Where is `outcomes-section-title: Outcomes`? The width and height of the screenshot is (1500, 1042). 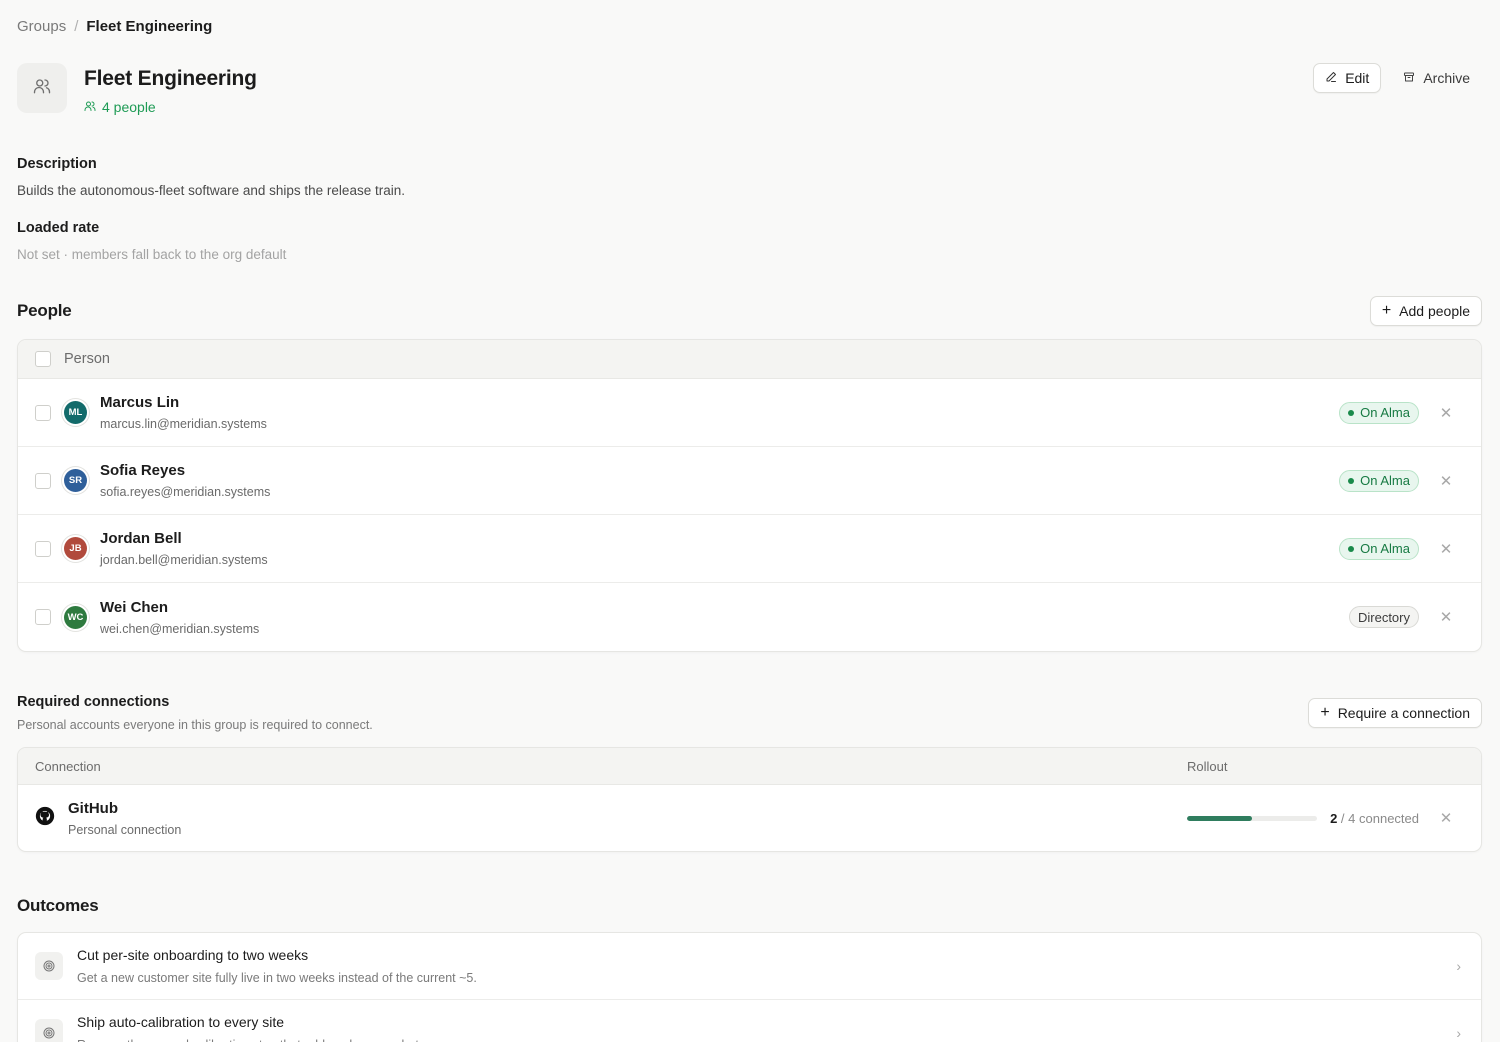 outcomes-section-title: Outcomes is located at coordinates (58, 905).